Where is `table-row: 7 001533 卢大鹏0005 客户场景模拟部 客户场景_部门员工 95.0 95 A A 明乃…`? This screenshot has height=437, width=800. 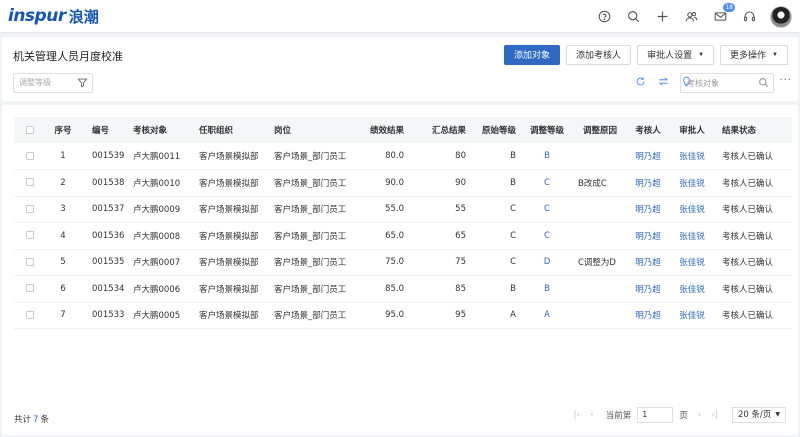 table-row: 7 001533 卢大鹏0005 客户场景模拟部 客户场景_部门员工 95.0 95 A A 明乃… is located at coordinates (403, 315).